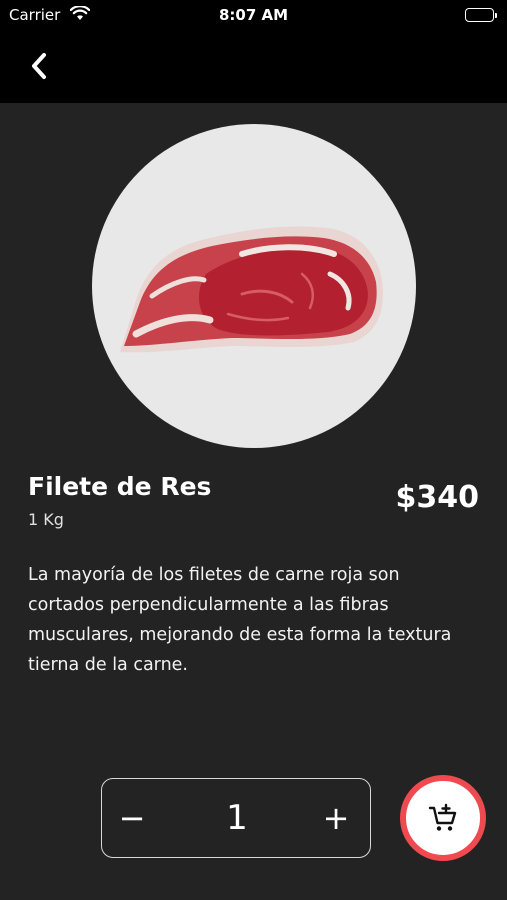  What do you see at coordinates (437, 497) in the screenshot?
I see `product-price: $340` at bounding box center [437, 497].